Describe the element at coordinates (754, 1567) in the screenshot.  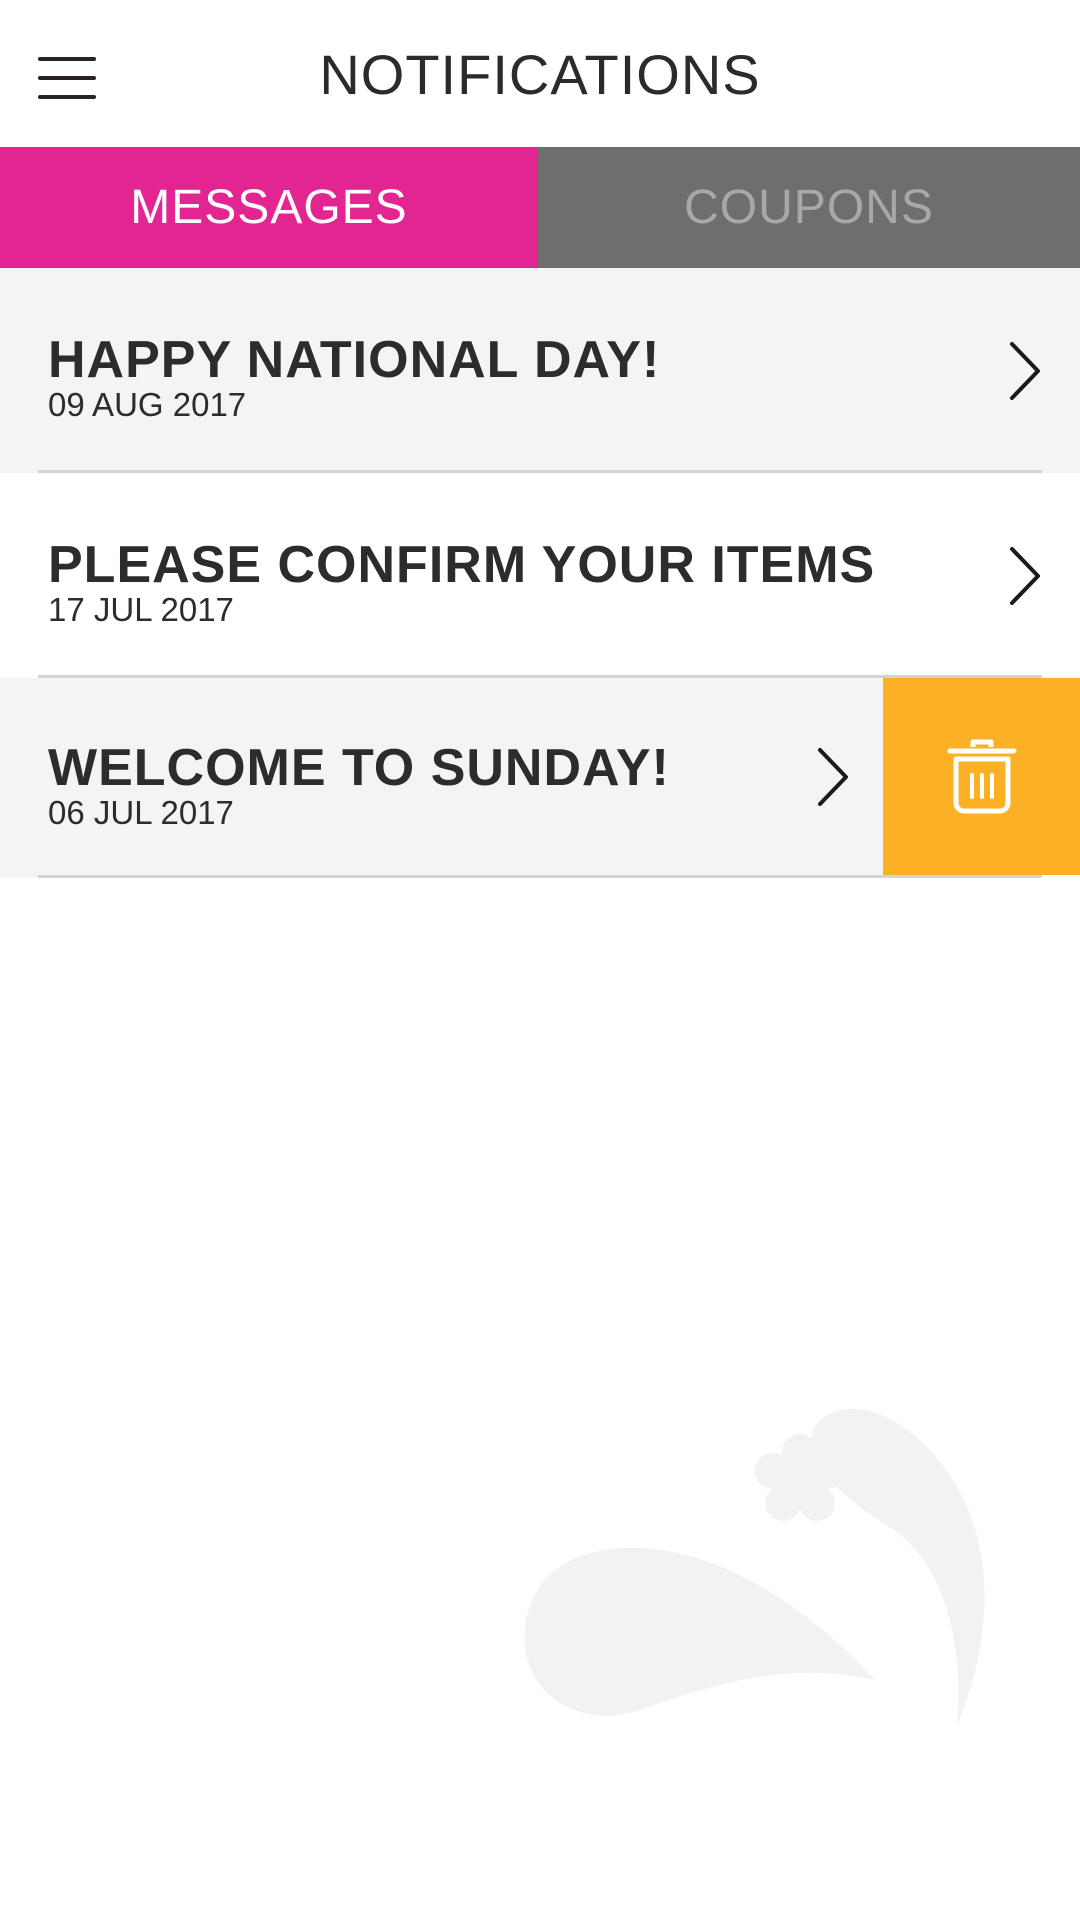
I see `brand-watermark-graphic` at that location.